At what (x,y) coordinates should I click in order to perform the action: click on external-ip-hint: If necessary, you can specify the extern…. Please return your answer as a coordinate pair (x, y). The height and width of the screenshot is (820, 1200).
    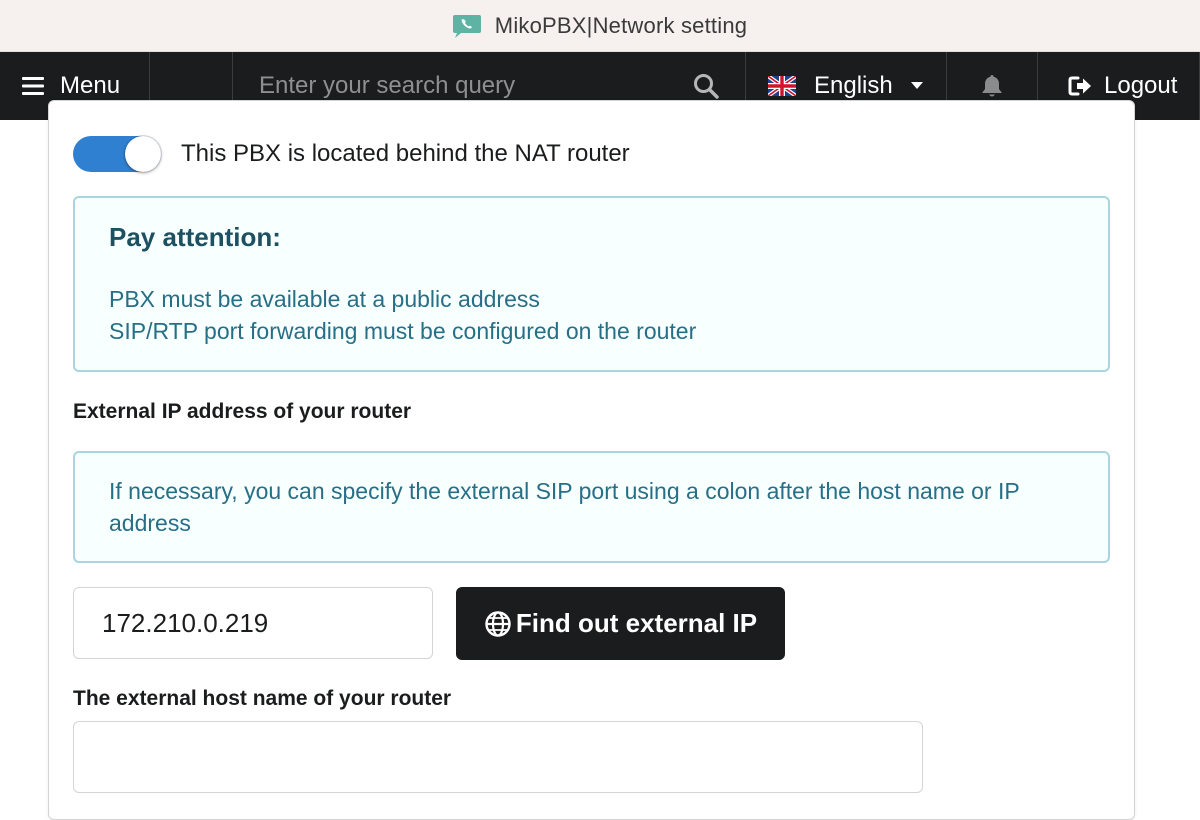
    Looking at the image, I should click on (591, 507).